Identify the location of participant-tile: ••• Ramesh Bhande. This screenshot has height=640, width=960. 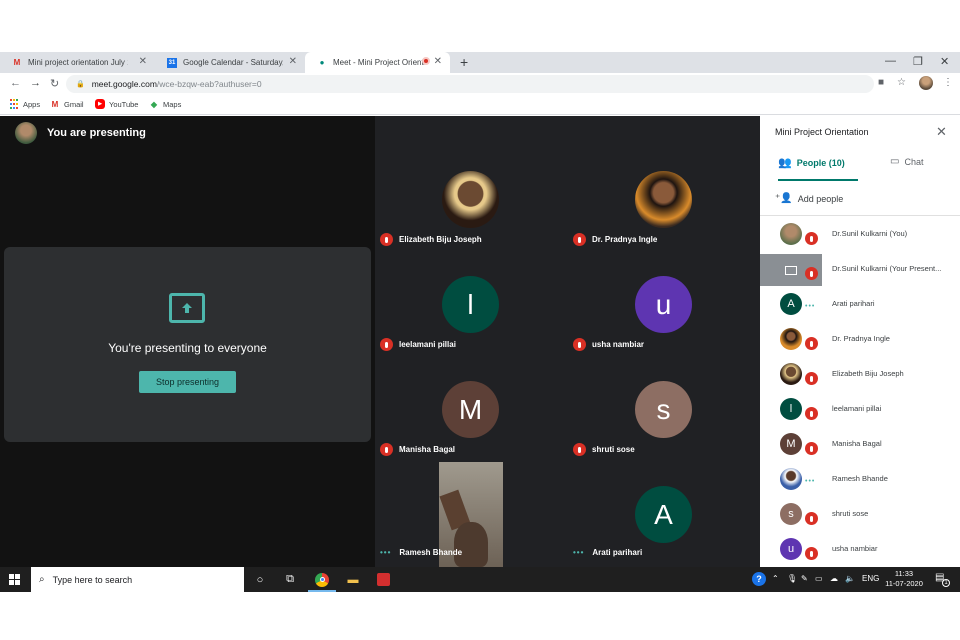
(471, 514).